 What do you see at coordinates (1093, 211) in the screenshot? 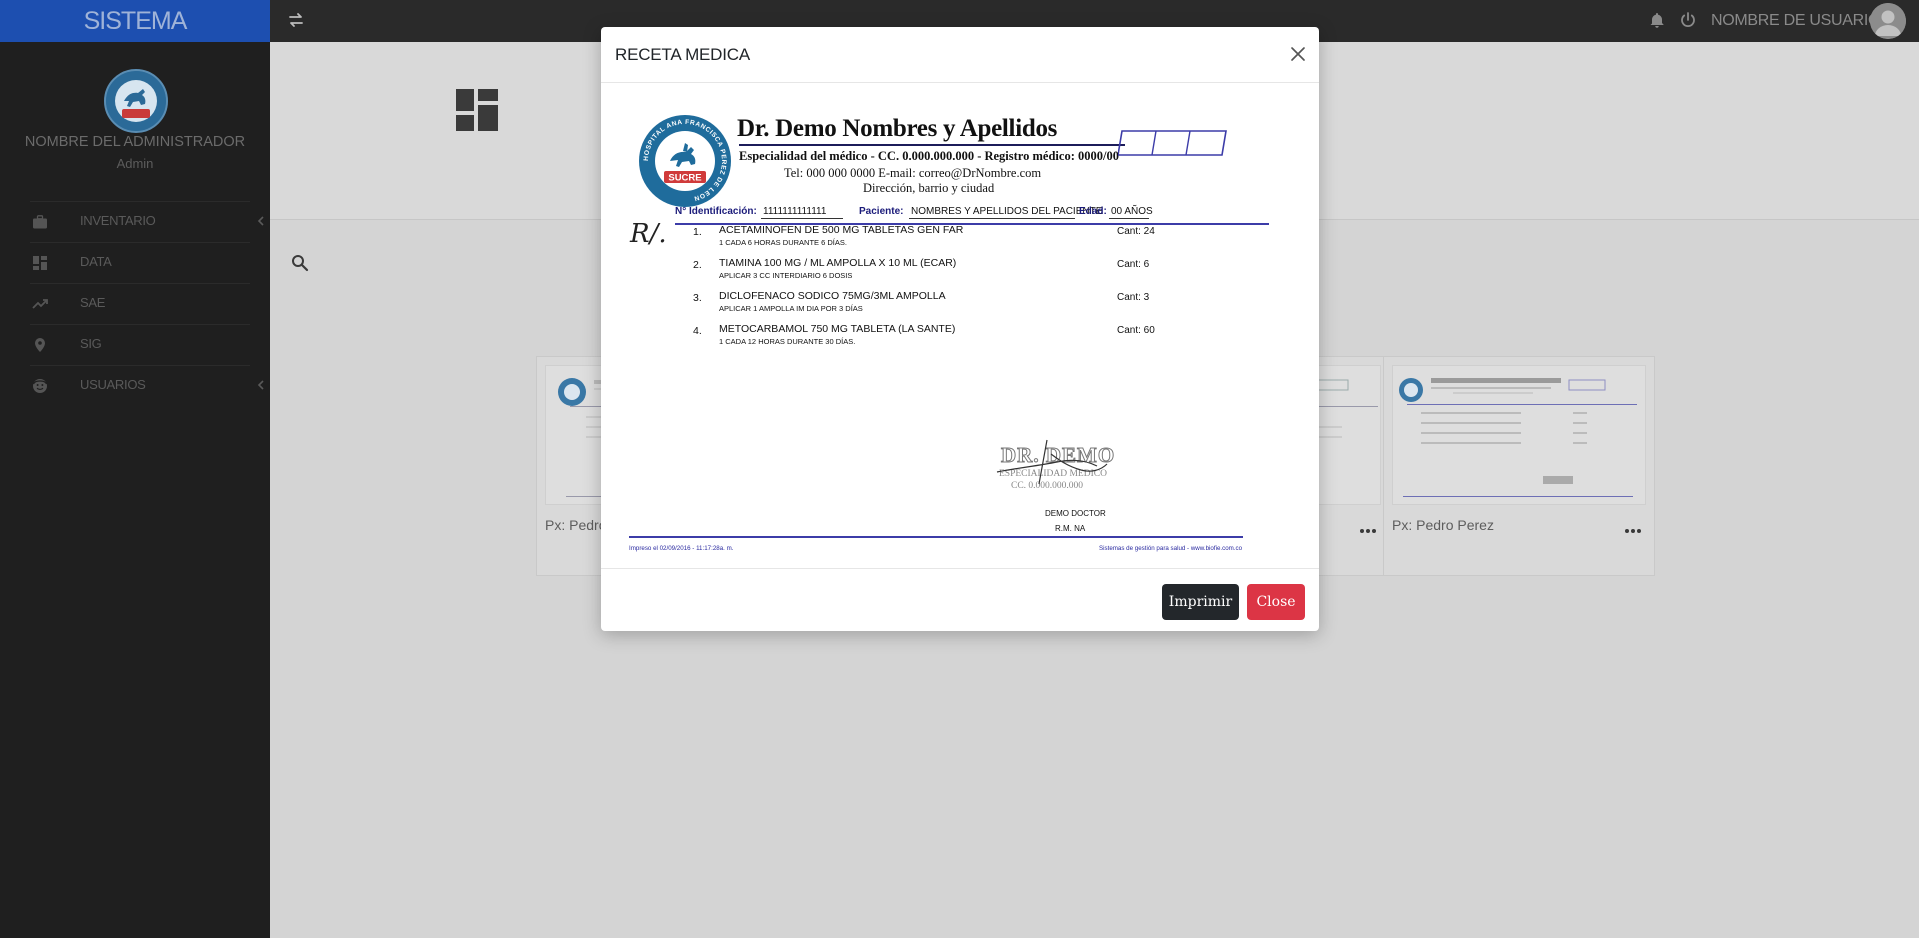
I see `age-label: Edad:` at bounding box center [1093, 211].